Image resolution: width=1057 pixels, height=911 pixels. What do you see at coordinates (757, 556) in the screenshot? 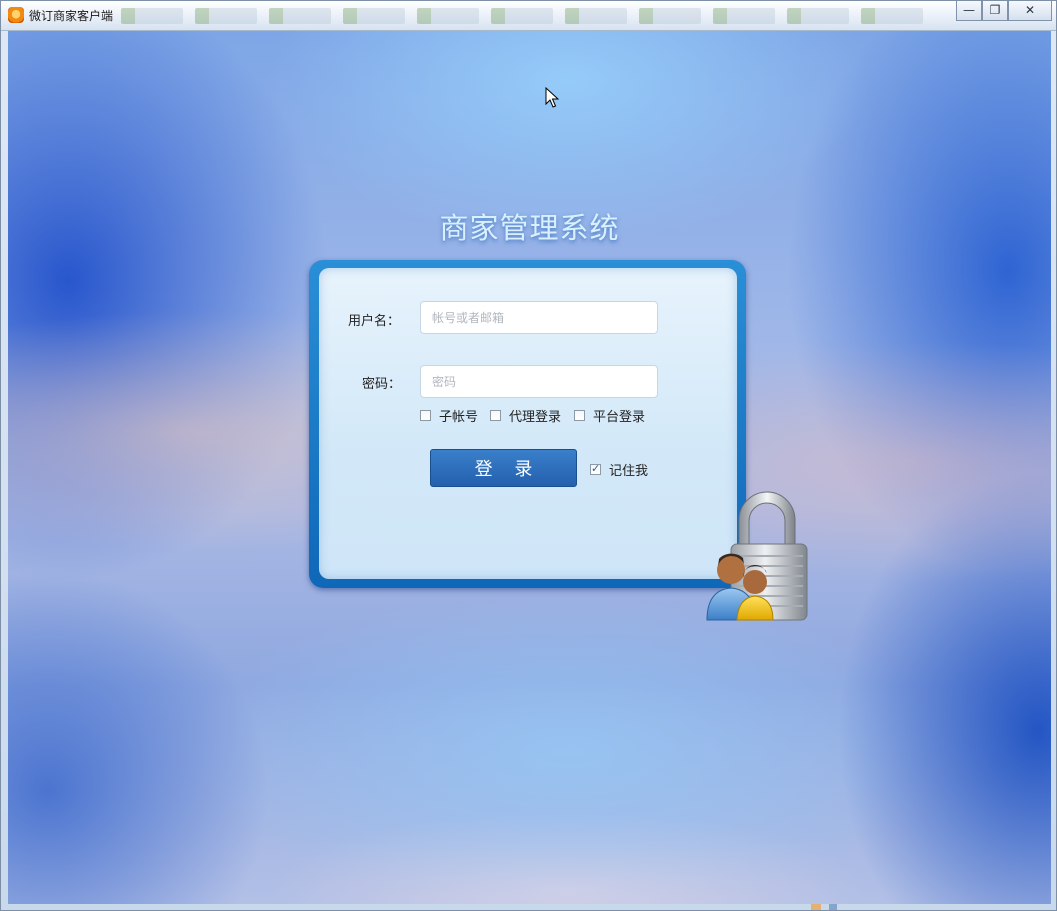
I see `padlock-users-icon` at bounding box center [757, 556].